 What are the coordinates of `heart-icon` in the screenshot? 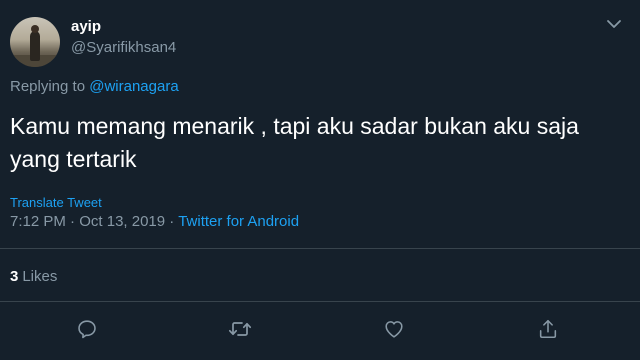 It's located at (394, 329).